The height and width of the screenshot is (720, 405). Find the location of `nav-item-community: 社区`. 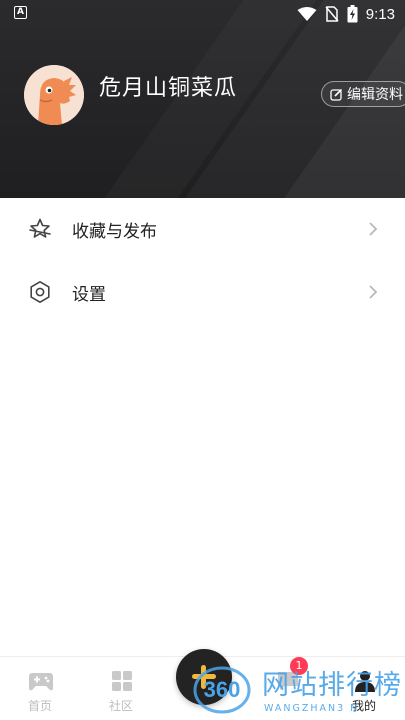

nav-item-community: 社区 is located at coordinates (121, 688).